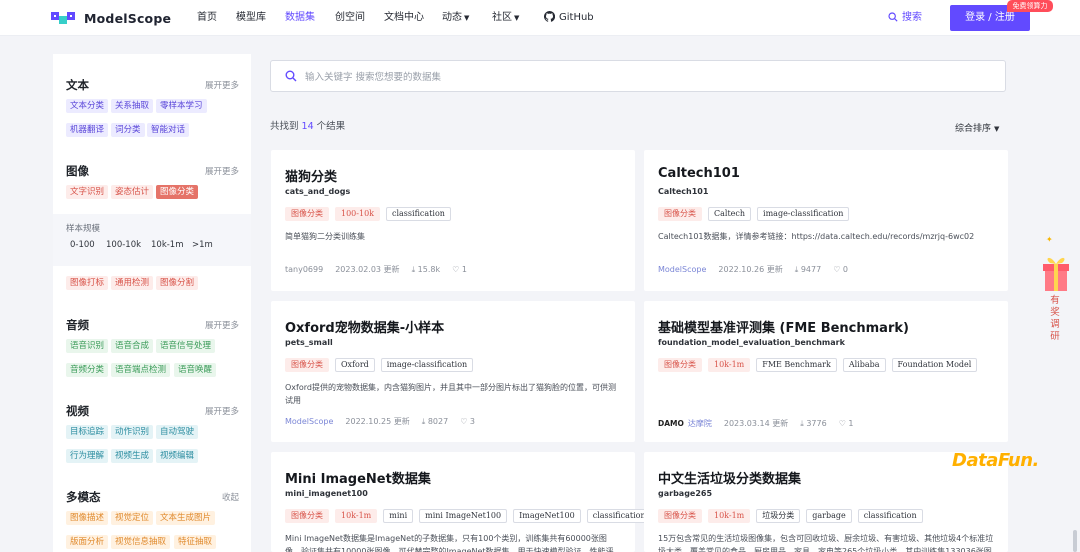  What do you see at coordinates (222, 325) in the screenshot?
I see `expand-more-audio: 展开更多` at bounding box center [222, 325].